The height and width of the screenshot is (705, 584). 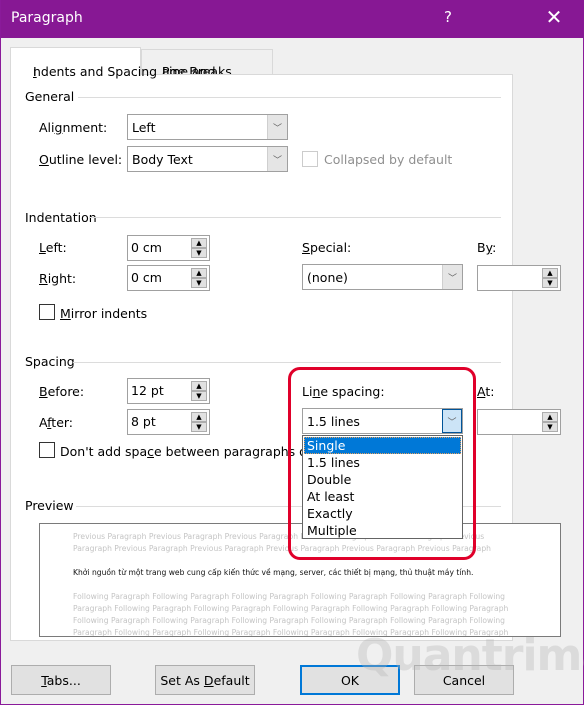 I want to click on outline-level-label: Outline level:, so click(x=81, y=159).